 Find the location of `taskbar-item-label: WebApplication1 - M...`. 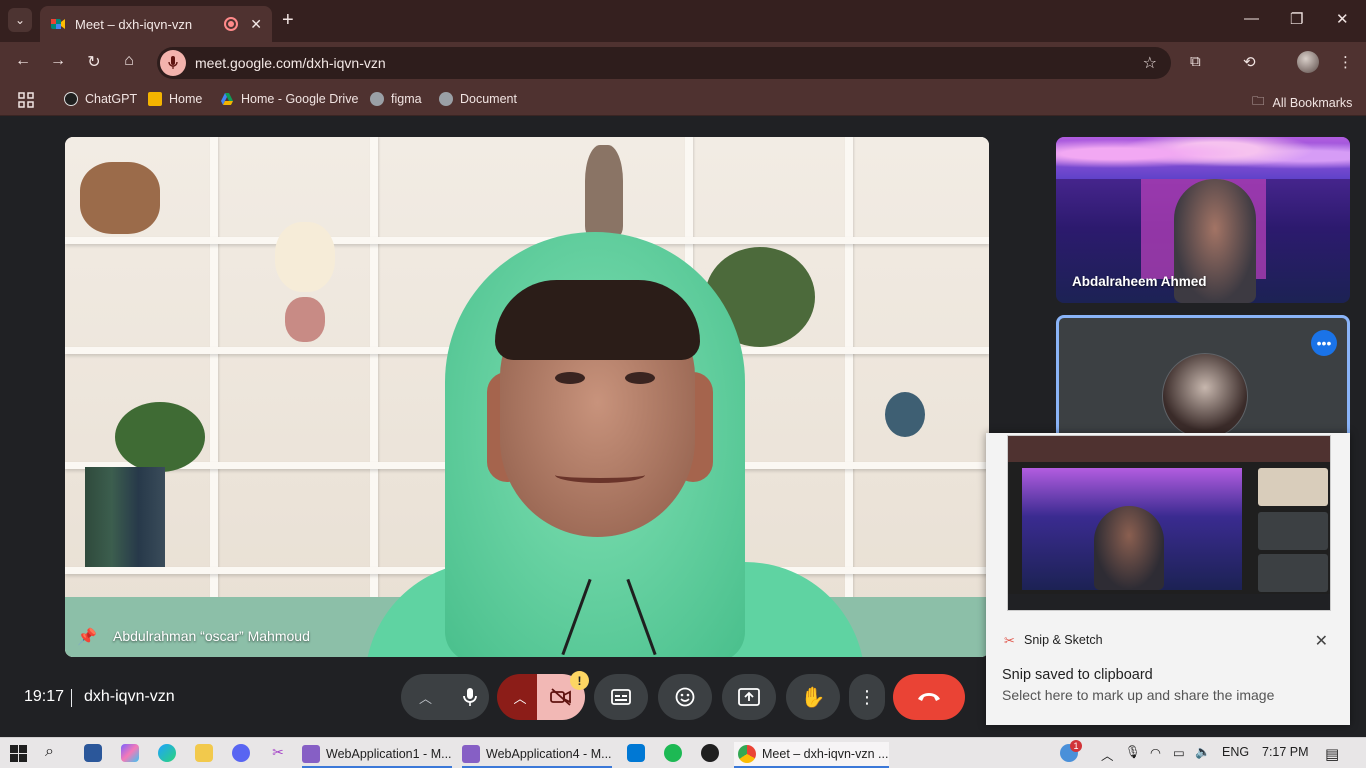

taskbar-item-label: WebApplication1 - M... is located at coordinates (389, 754).